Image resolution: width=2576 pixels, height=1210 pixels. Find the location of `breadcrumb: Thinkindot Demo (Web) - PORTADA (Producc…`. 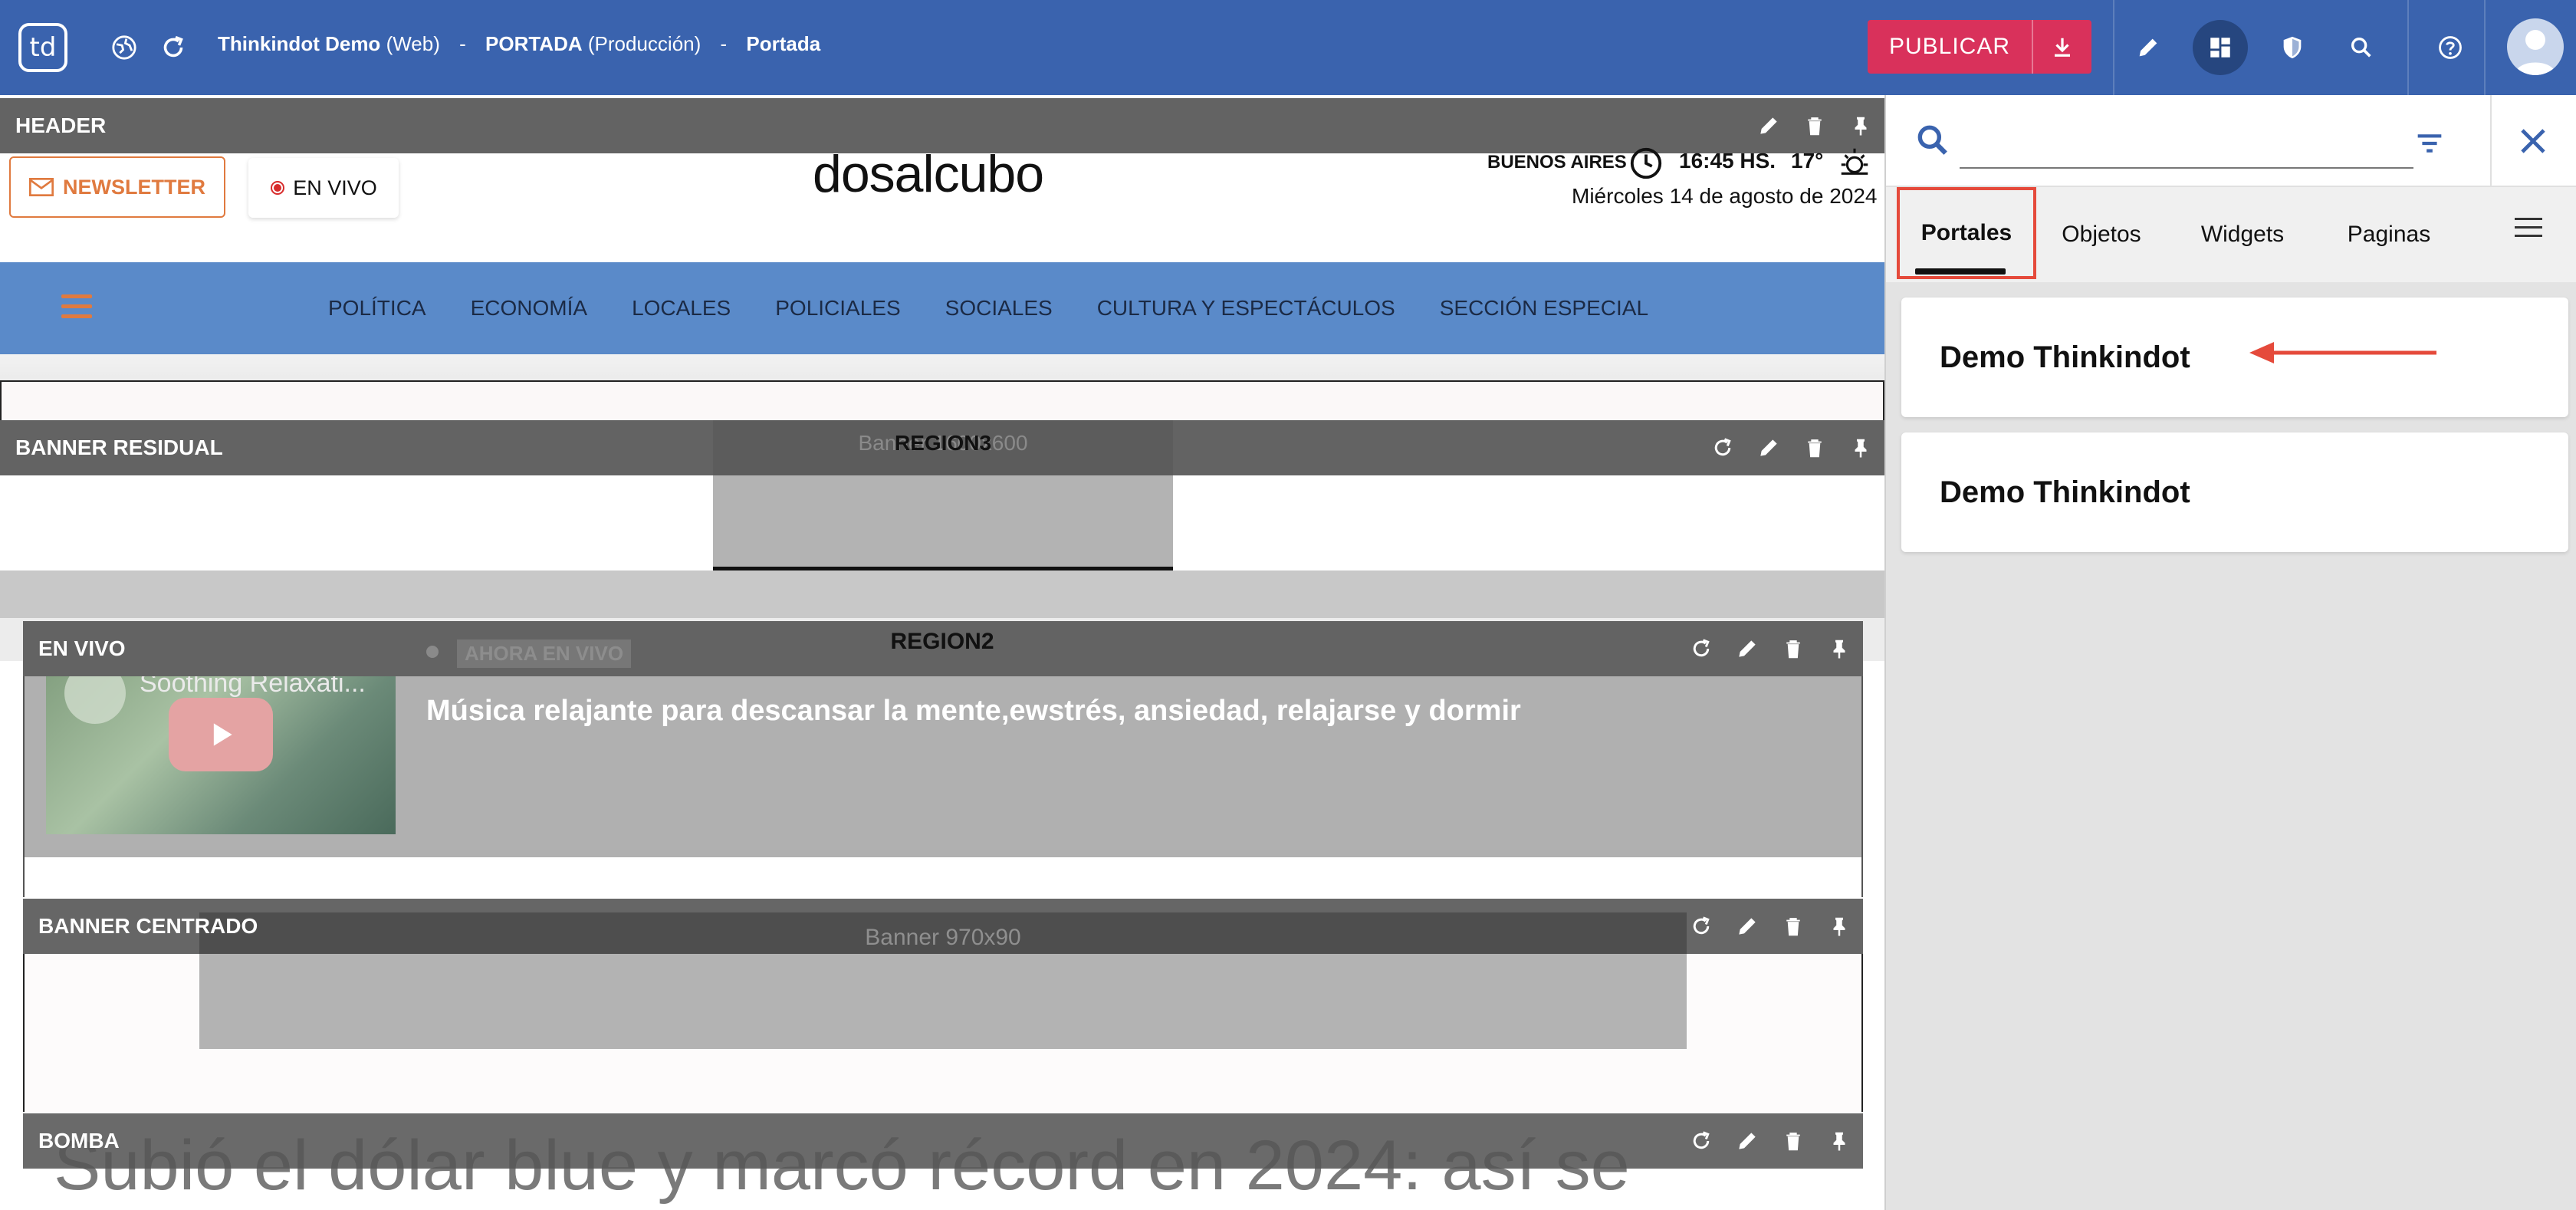

breadcrumb: Thinkindot Demo (Web) - PORTADA (Producc… is located at coordinates (519, 44).